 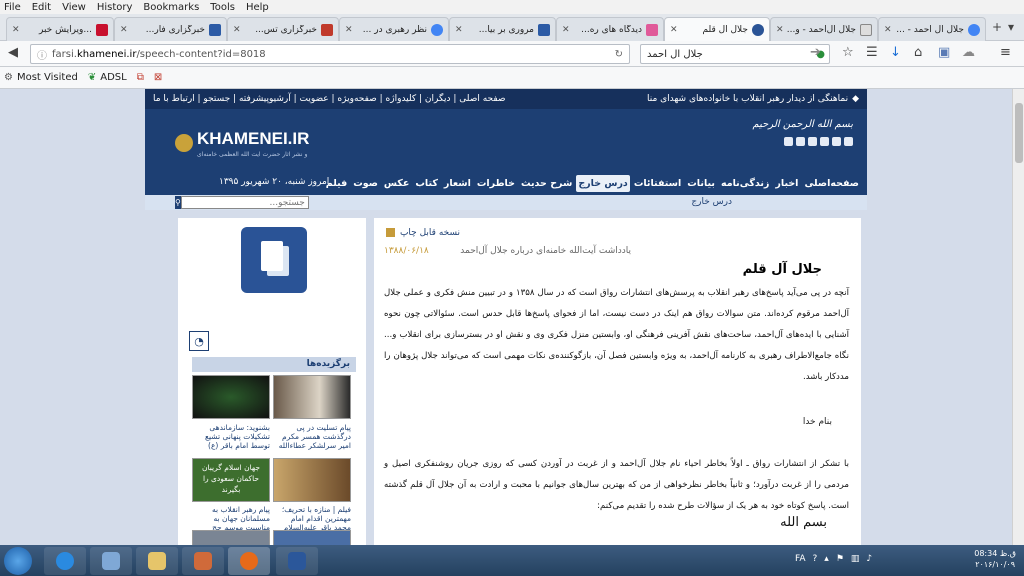 I want to click on nav-film: فیلم, so click(x=336, y=183).